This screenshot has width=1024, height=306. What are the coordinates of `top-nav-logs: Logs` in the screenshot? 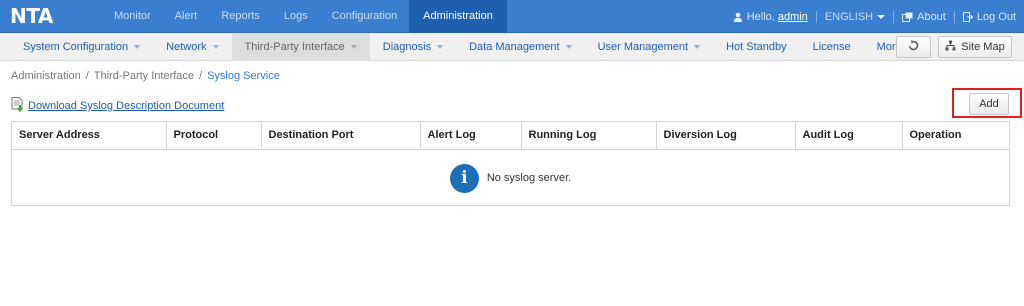 It's located at (296, 16).